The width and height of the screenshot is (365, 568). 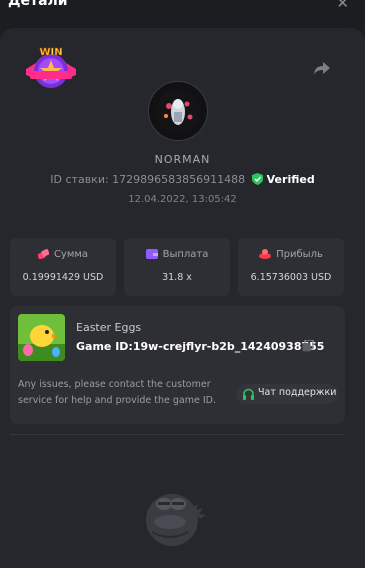 I want to click on support-chat-button: Чат поддержки, so click(x=287, y=394).